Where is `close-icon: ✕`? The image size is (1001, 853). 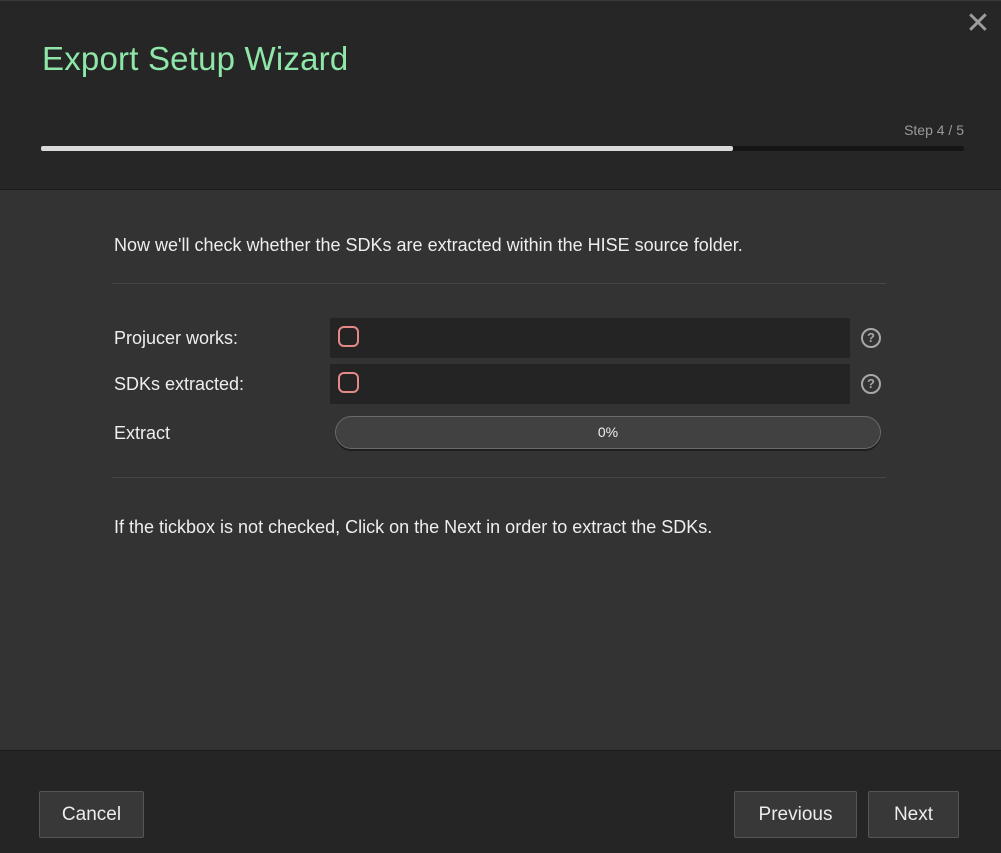 close-icon: ✕ is located at coordinates (978, 24).